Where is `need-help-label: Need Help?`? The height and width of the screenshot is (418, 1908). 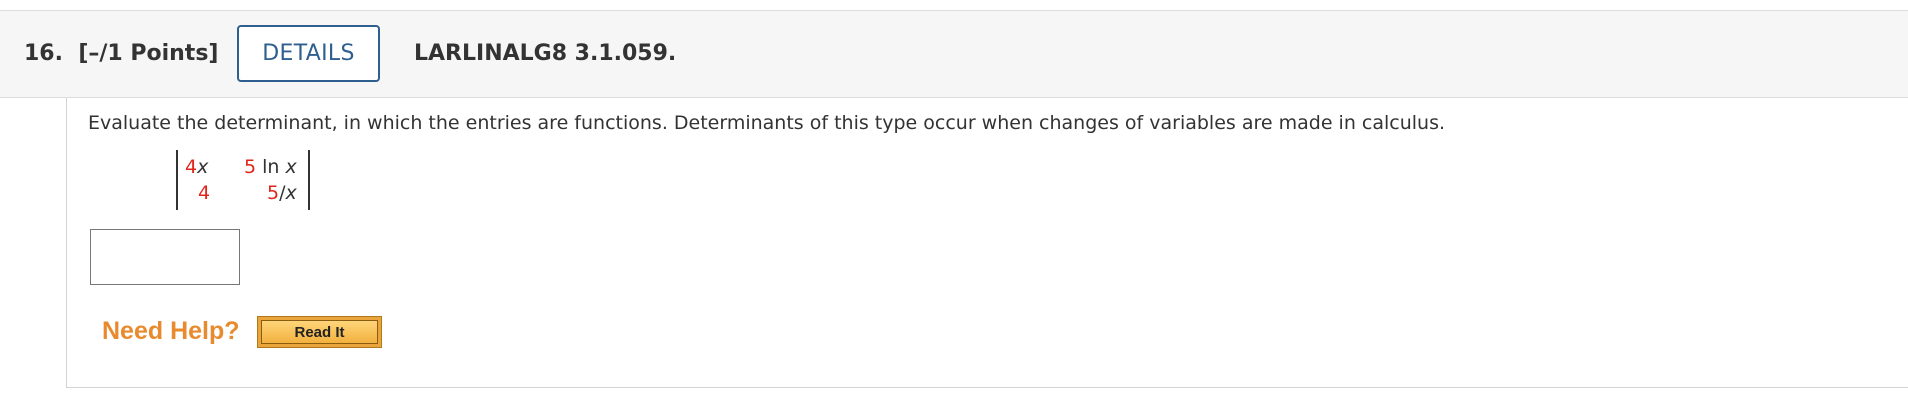 need-help-label: Need Help? is located at coordinates (171, 331).